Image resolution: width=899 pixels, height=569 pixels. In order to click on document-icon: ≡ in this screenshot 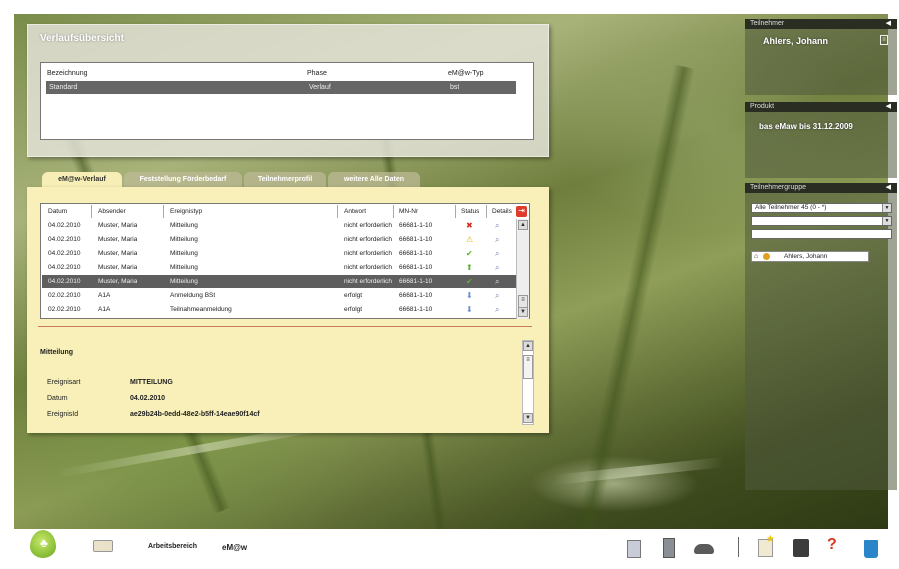, I will do `click(884, 40)`.